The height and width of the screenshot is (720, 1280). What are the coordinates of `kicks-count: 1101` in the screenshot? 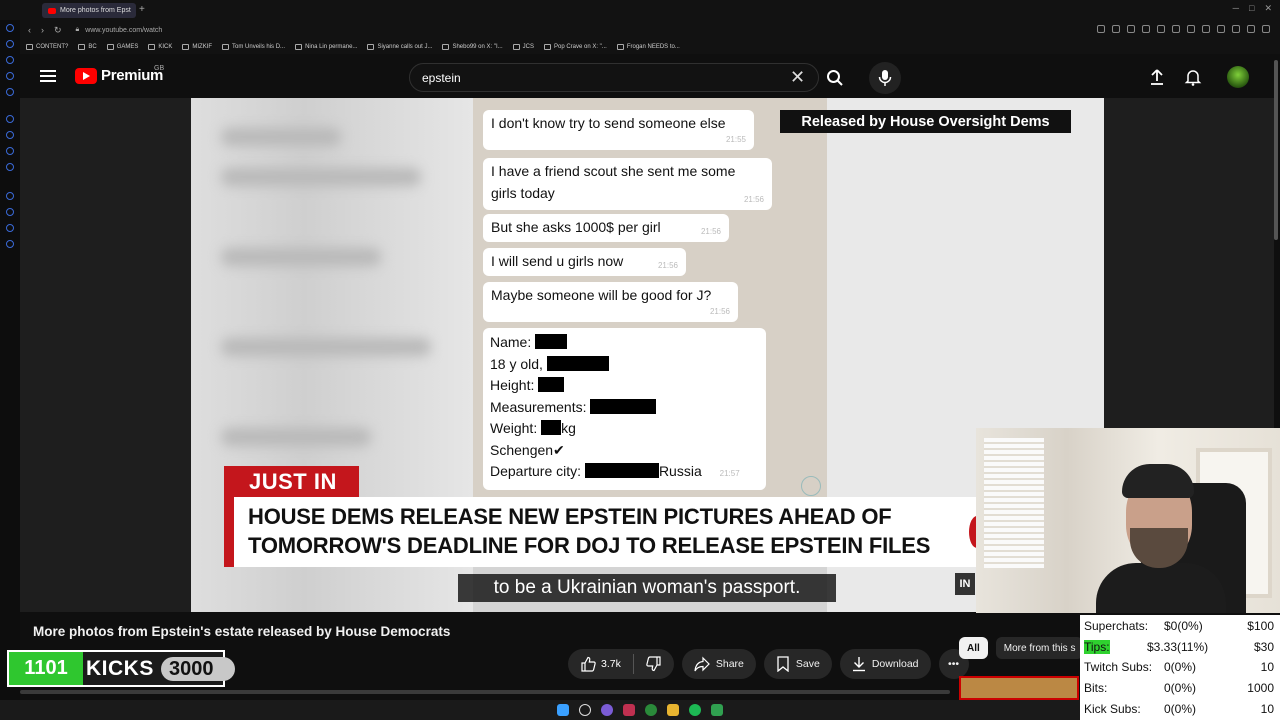 It's located at (46, 668).